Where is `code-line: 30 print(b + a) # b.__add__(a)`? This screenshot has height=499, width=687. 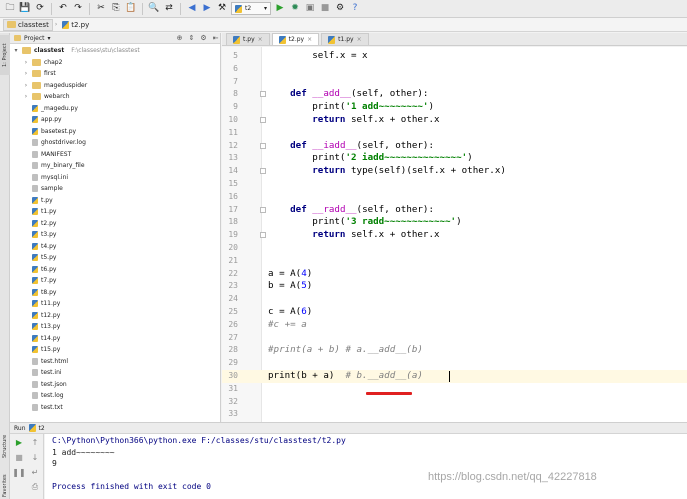 code-line: 30 print(b + a) # b.__add__(a) is located at coordinates (454, 376).